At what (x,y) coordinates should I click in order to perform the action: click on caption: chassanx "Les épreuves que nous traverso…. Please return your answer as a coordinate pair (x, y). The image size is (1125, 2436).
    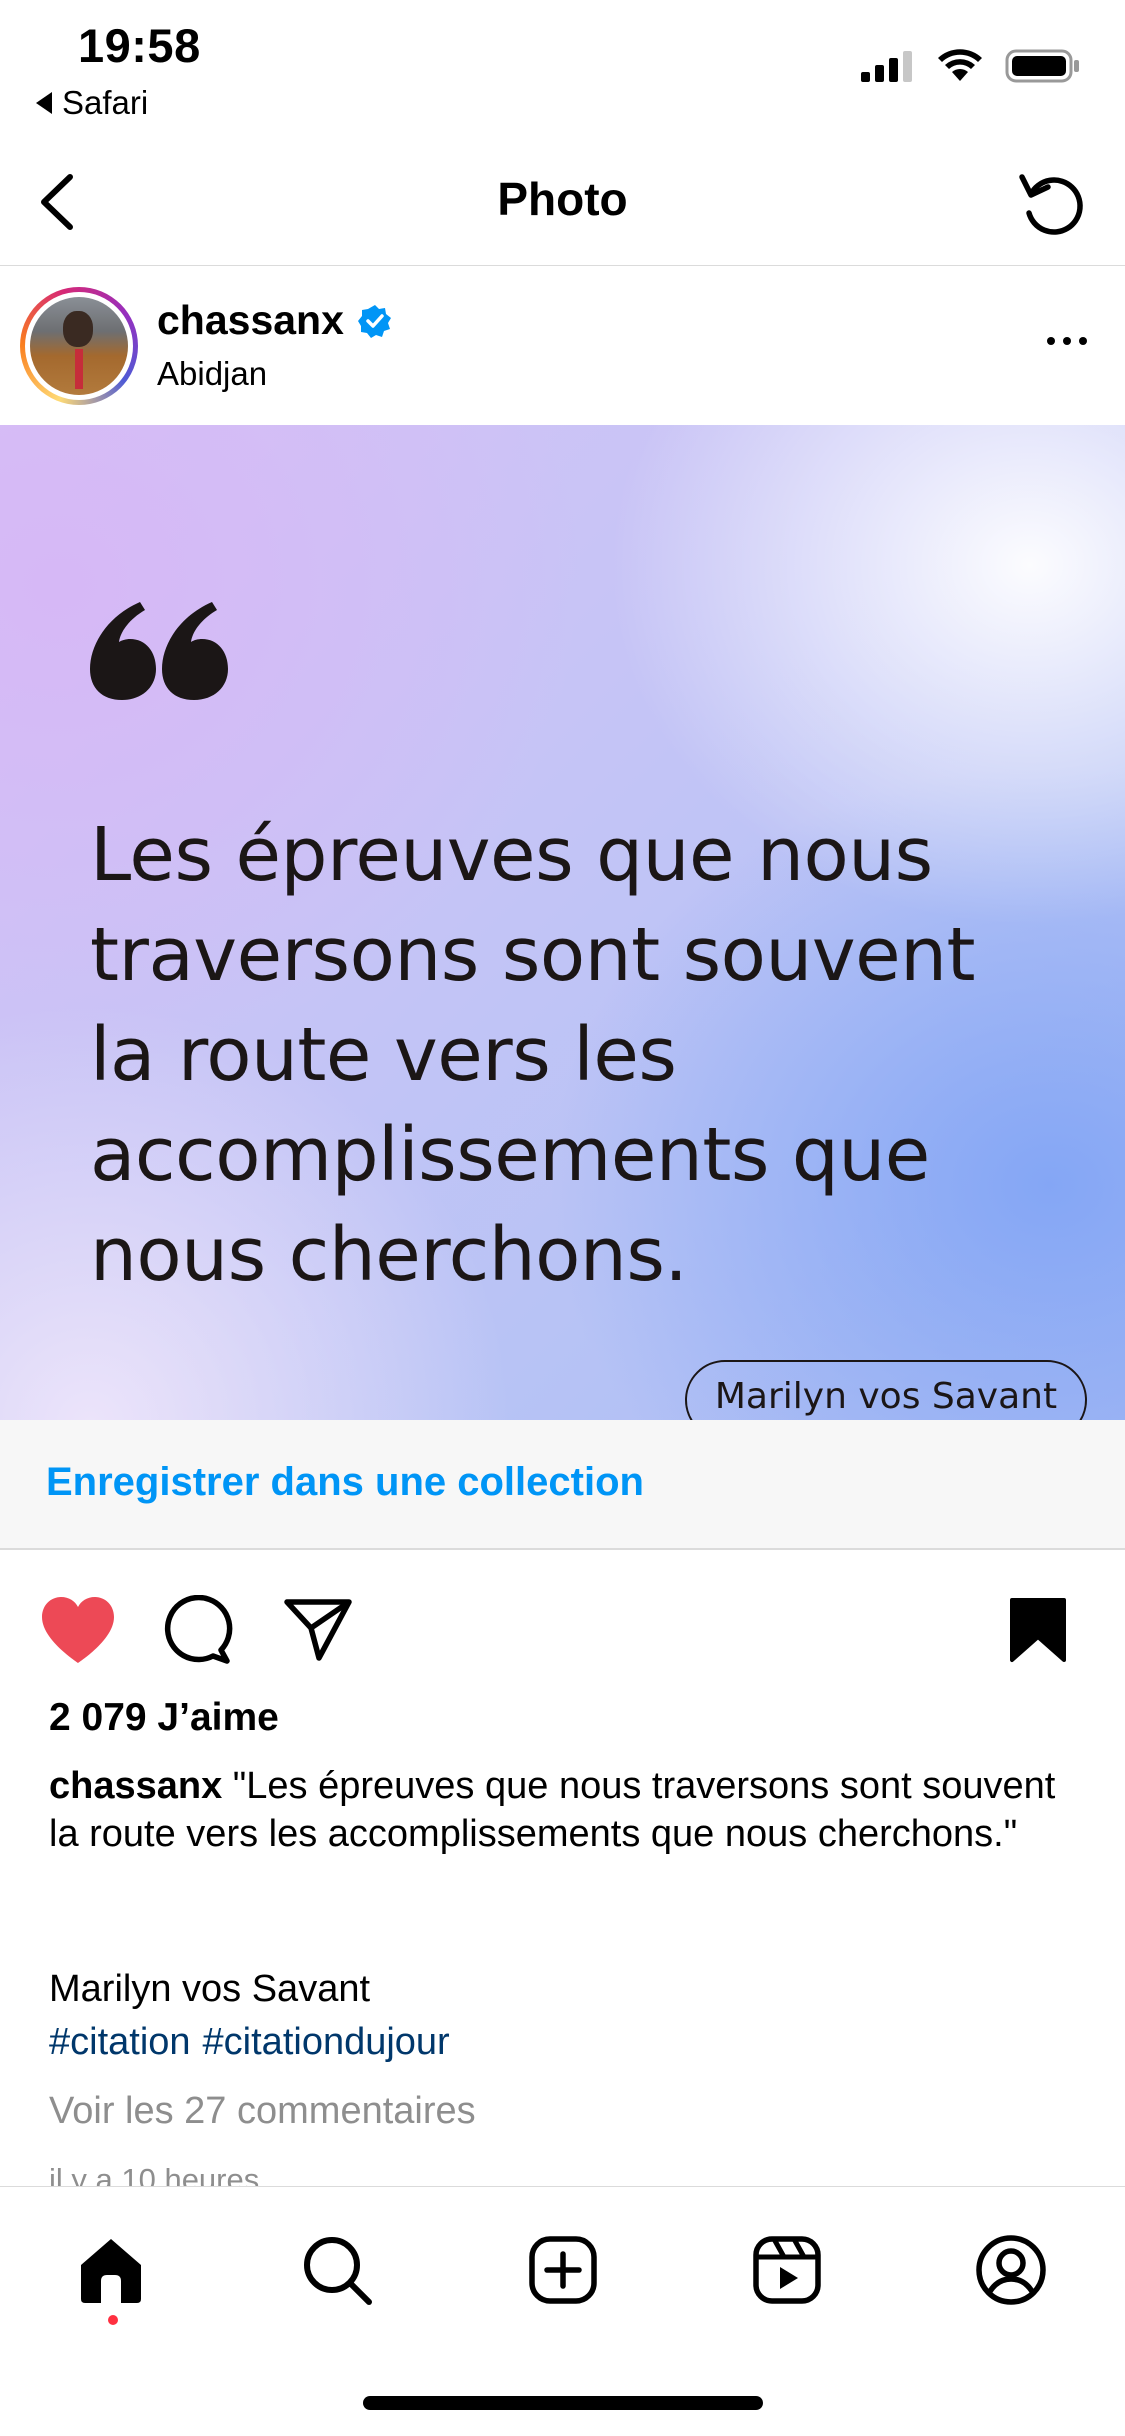
    Looking at the image, I should click on (564, 1810).